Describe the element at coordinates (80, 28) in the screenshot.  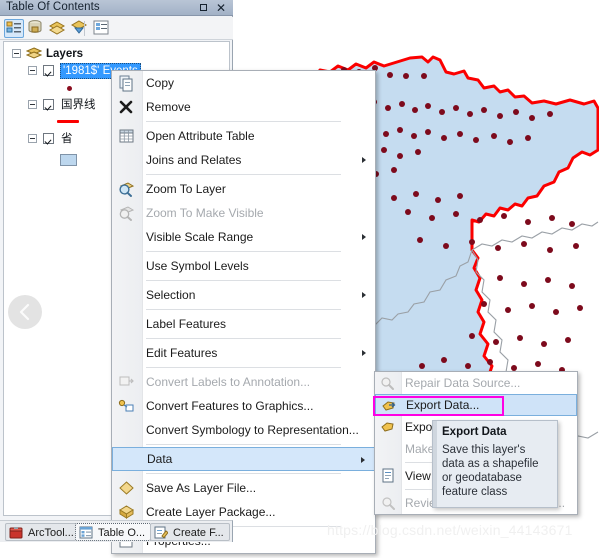
I see `list-by-selection-icon` at that location.